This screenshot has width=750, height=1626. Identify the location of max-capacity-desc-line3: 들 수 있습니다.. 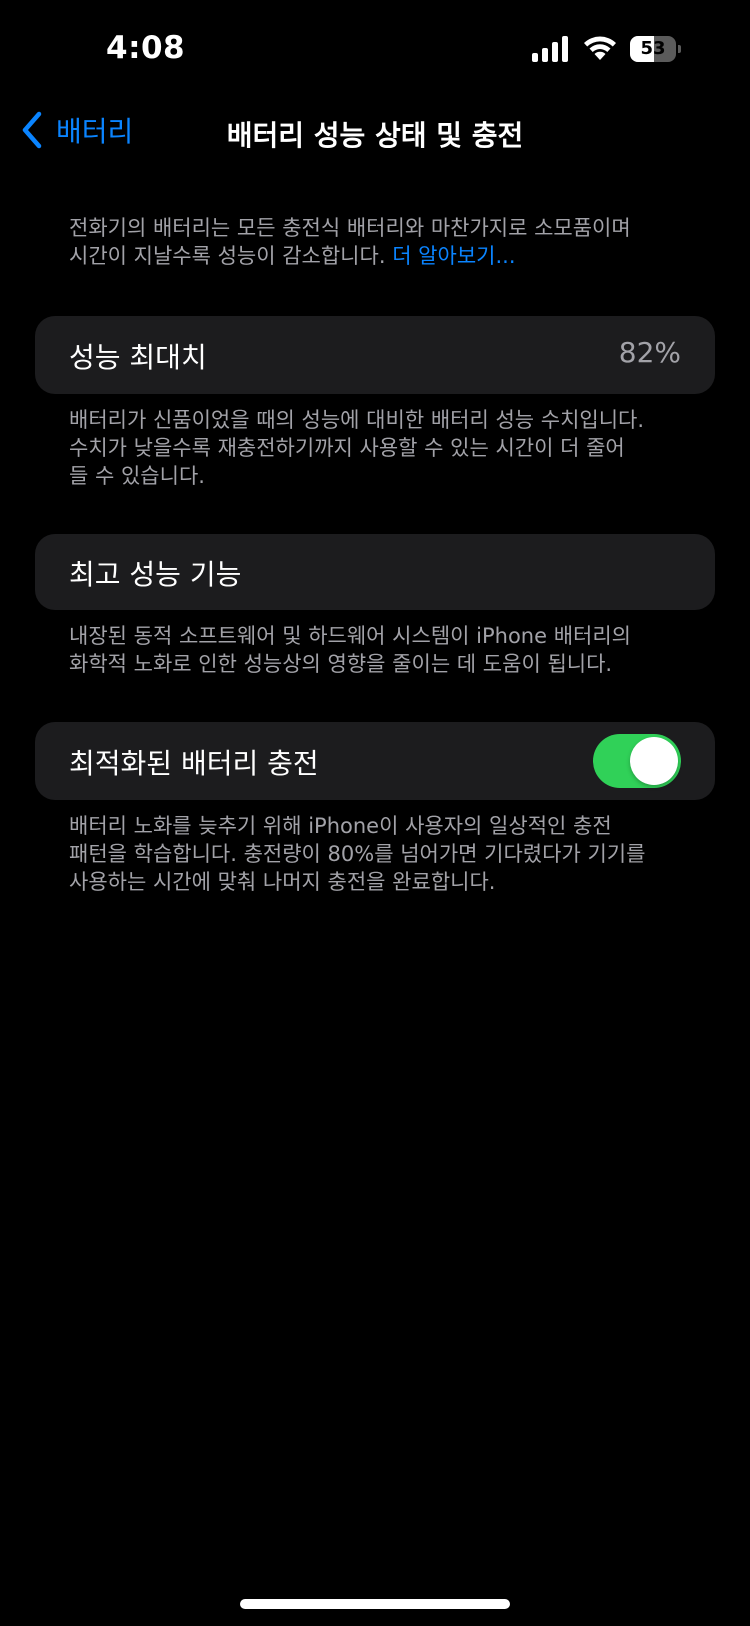
(137, 476).